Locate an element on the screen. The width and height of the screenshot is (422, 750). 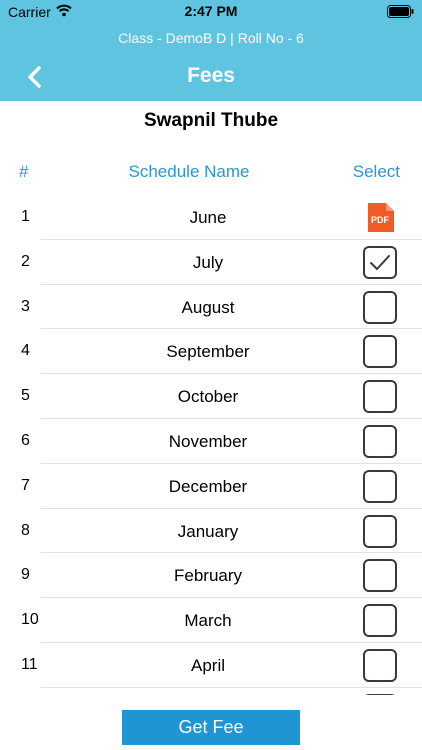
clock-label: 2:47 PM is located at coordinates (211, 11).